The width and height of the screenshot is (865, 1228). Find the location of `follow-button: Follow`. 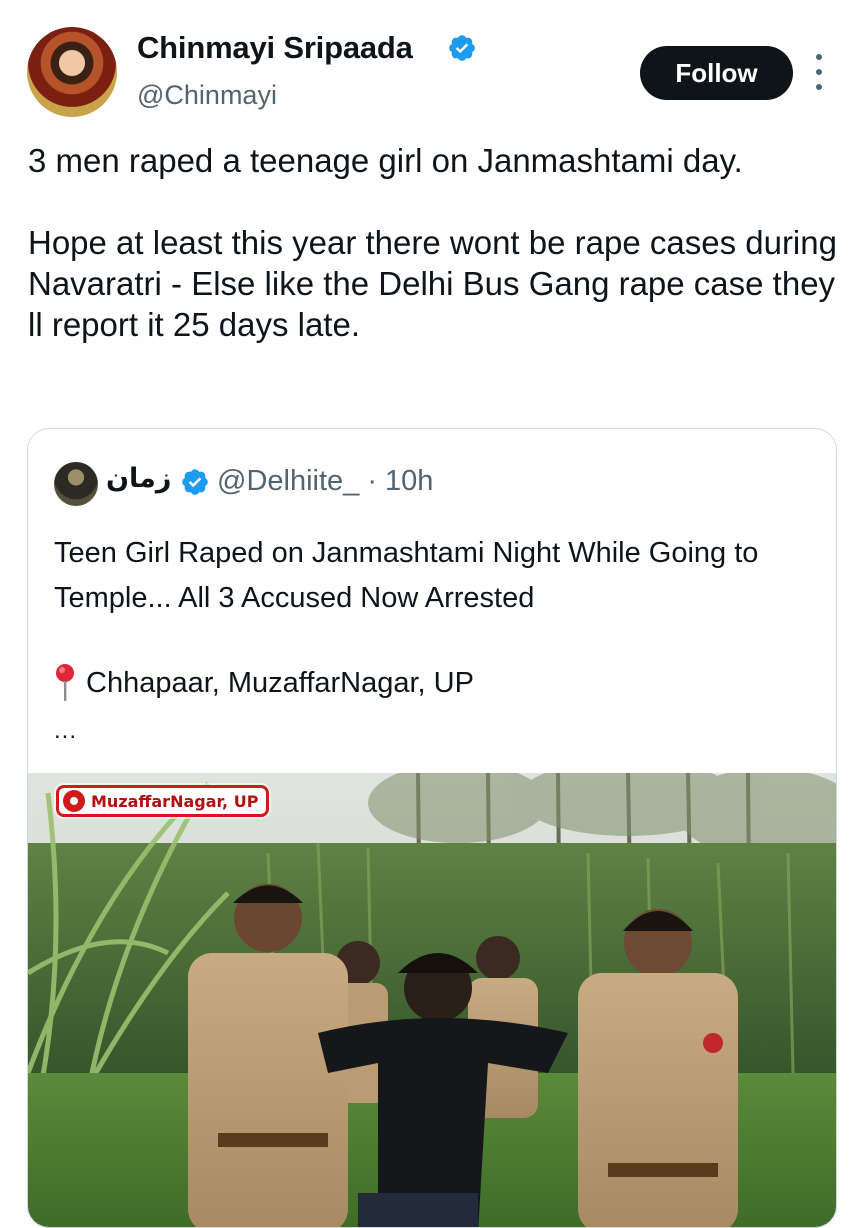

follow-button: Follow is located at coordinates (716, 73).